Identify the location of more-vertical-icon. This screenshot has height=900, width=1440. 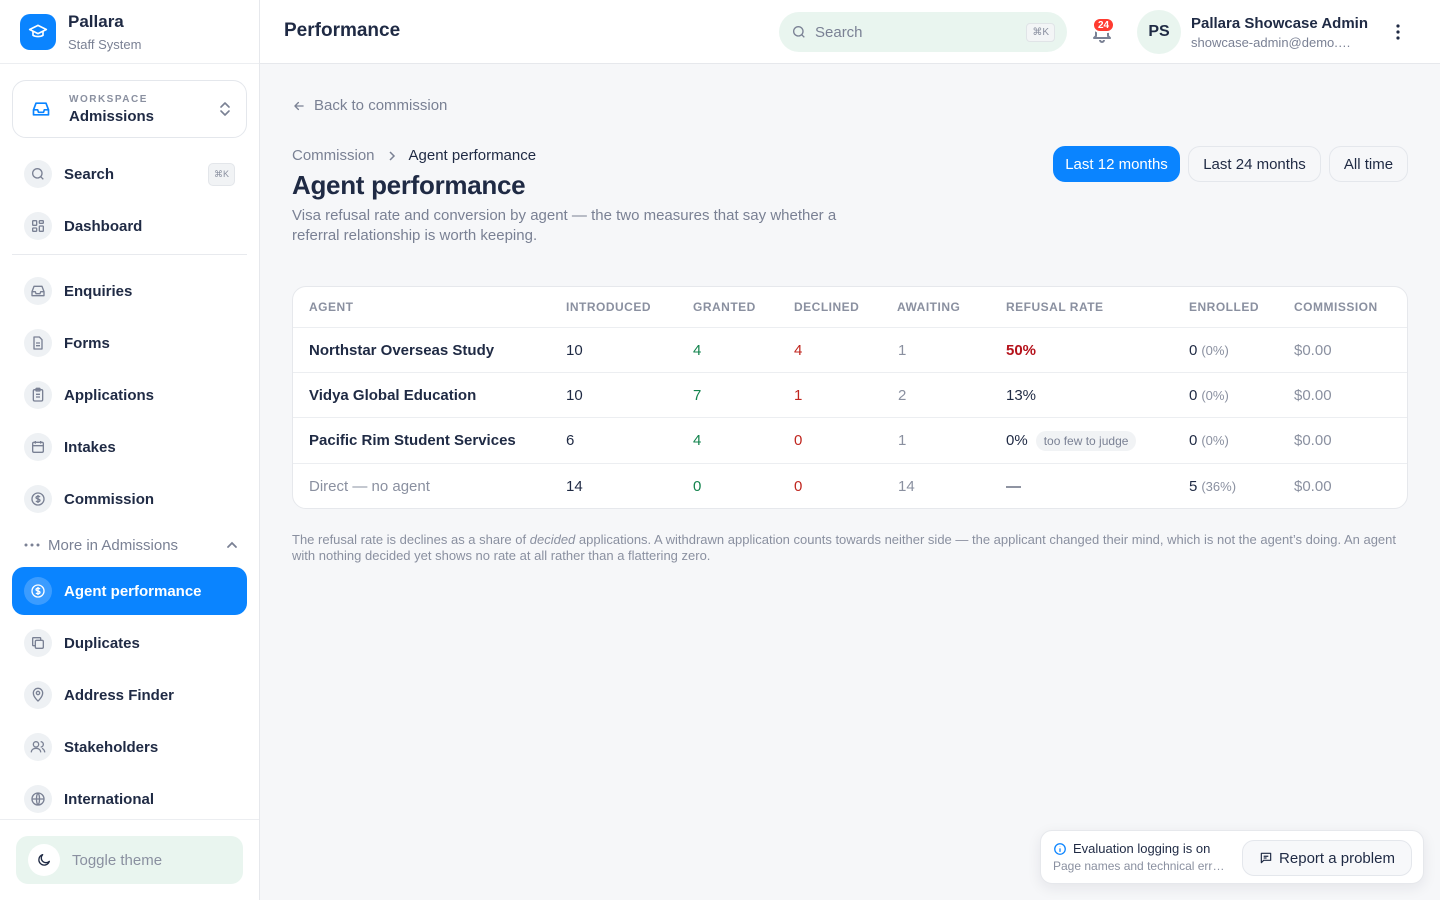
(1398, 32).